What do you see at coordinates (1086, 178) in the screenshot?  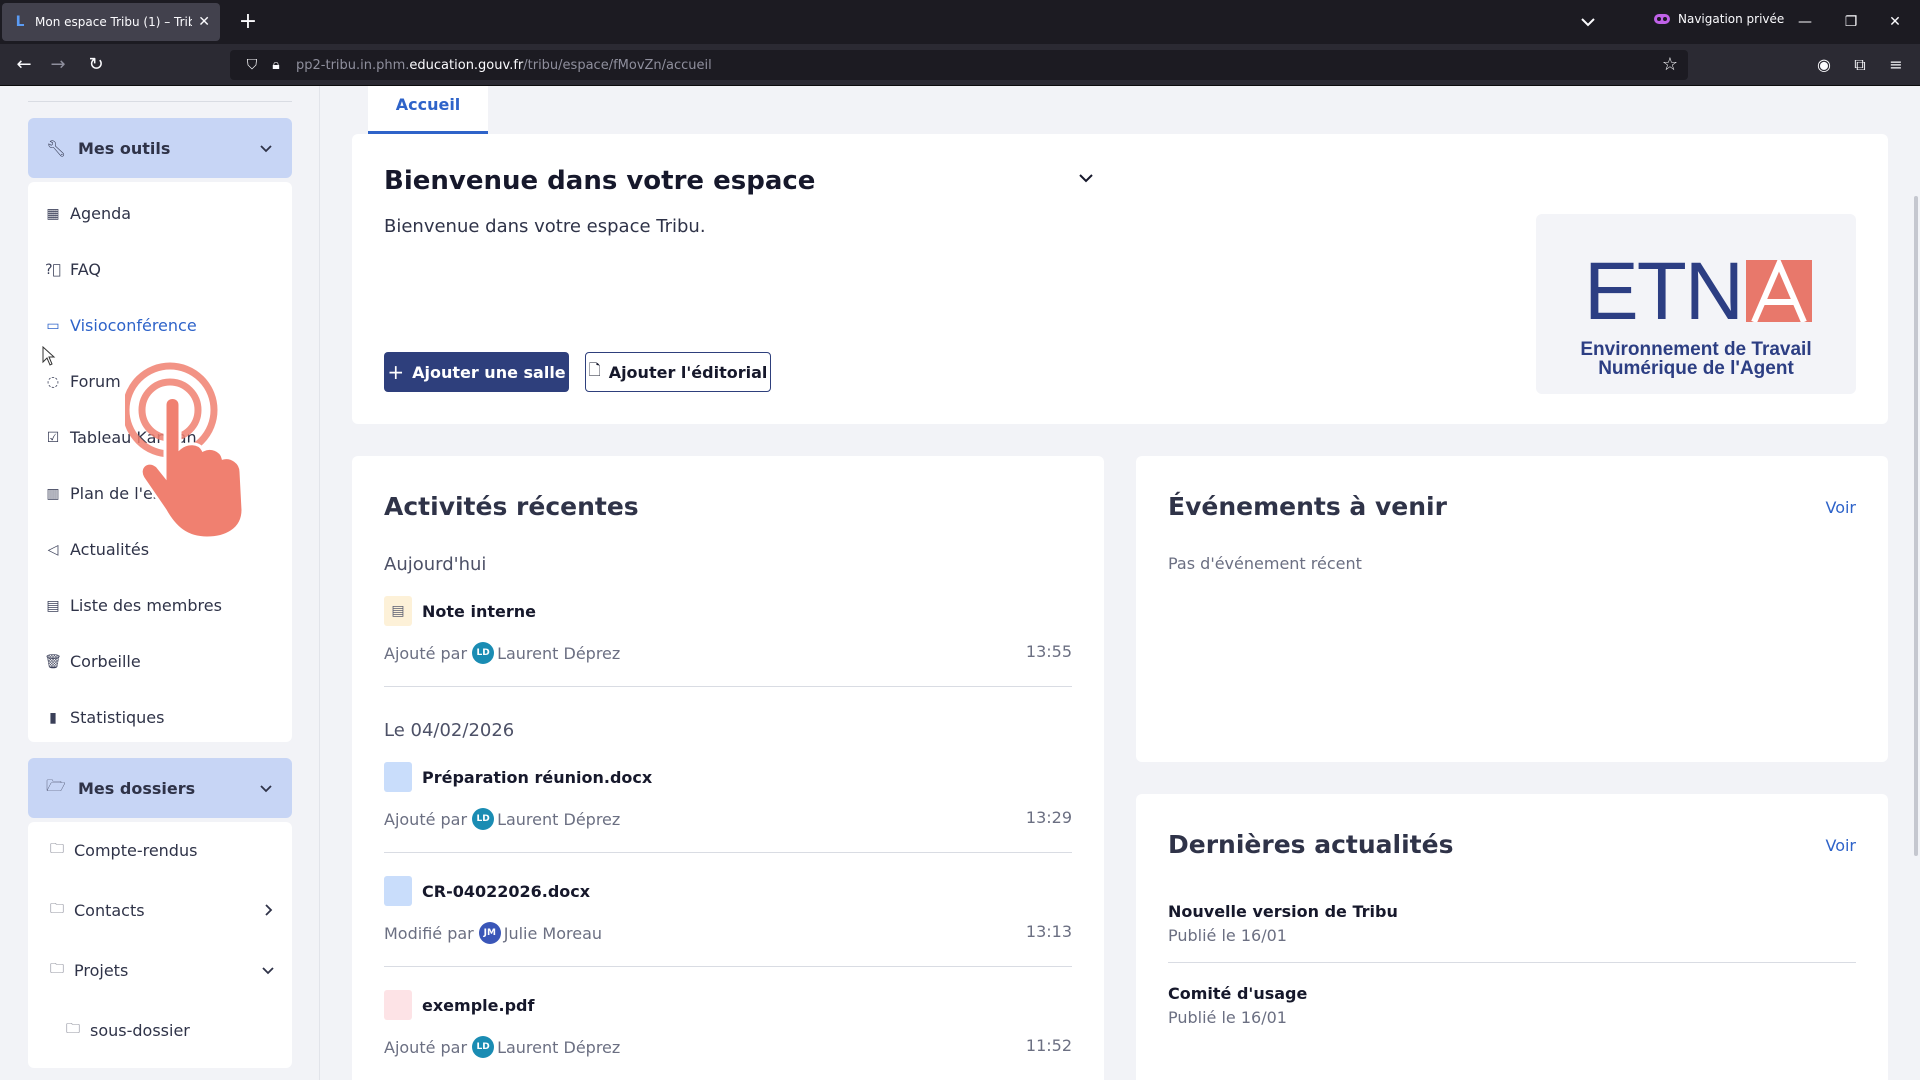 I see `collapse-chevron-icon` at bounding box center [1086, 178].